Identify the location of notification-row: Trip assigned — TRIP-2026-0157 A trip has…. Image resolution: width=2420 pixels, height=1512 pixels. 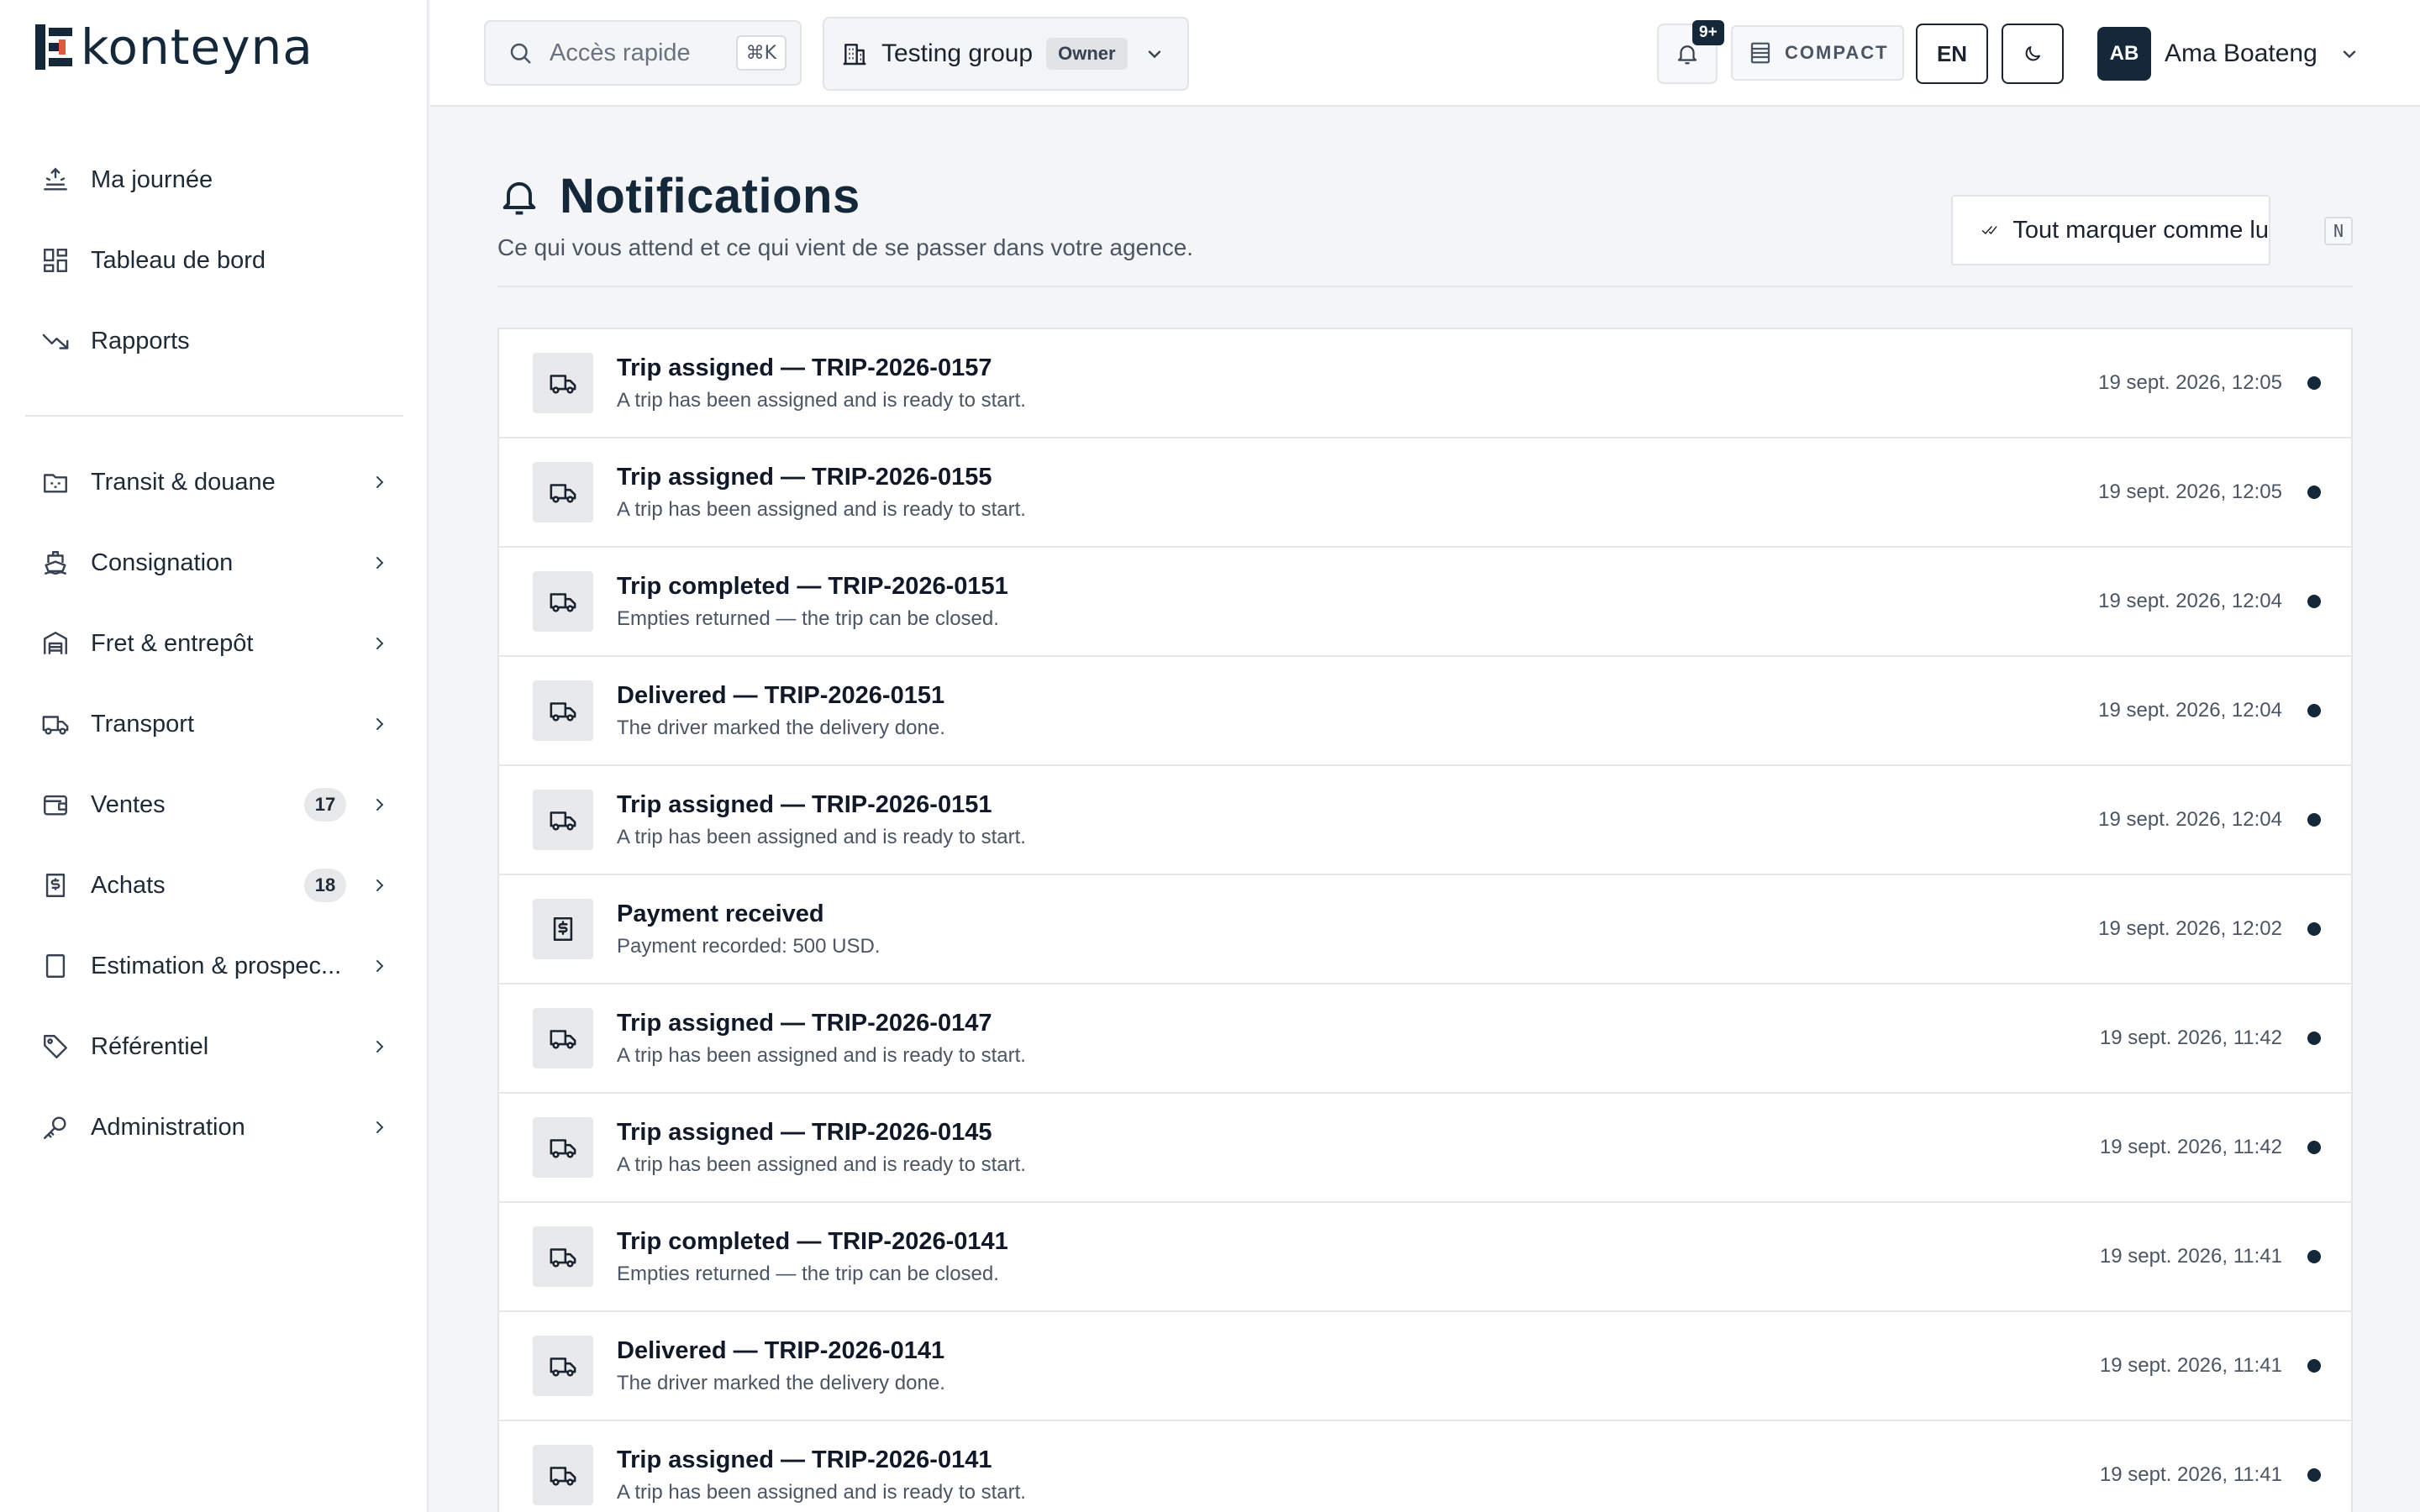
(1425, 383).